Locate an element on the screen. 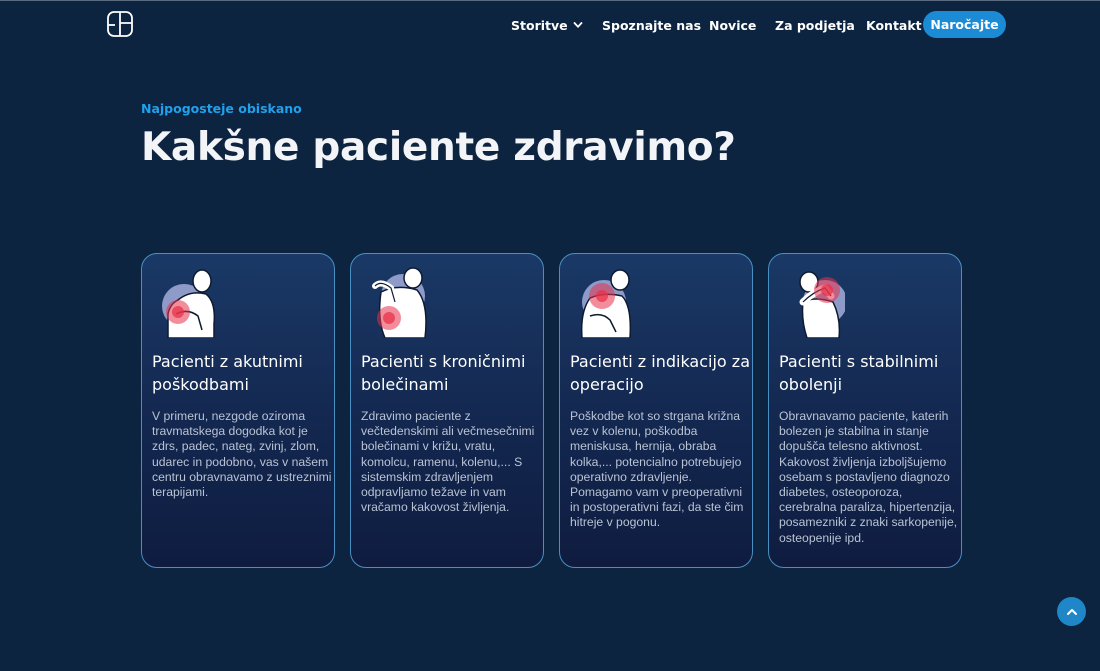 This screenshot has height=671, width=1100. shoulder-injury-icon is located at coordinates (189, 303).